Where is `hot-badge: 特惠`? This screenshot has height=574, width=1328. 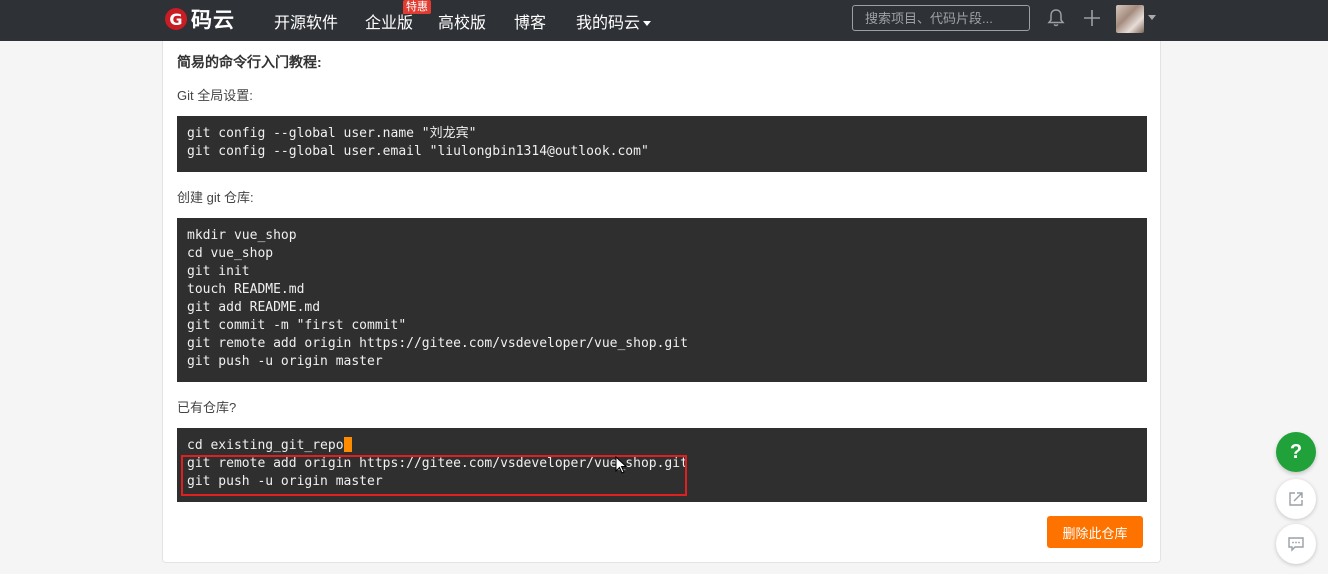 hot-badge: 特惠 is located at coordinates (417, 7).